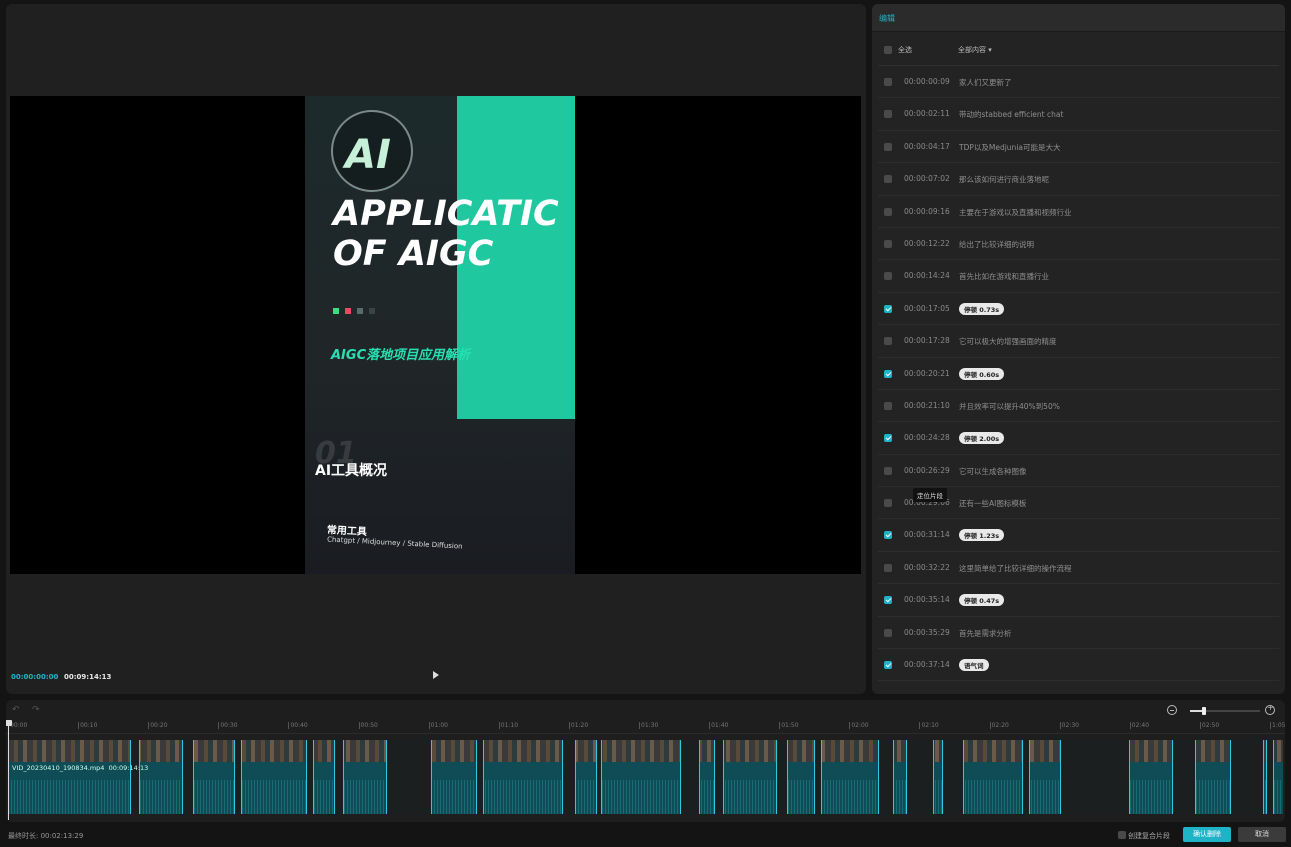 The height and width of the screenshot is (847, 1291). What do you see at coordinates (1078, 568) in the screenshot?
I see `transcript-row: 00:00:32:22 这里简单给了比较详细的操作流程` at bounding box center [1078, 568].